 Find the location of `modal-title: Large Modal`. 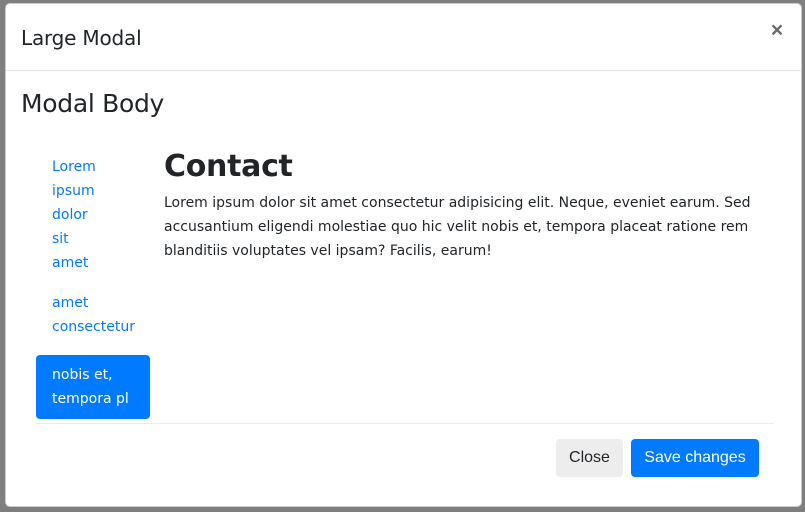

modal-title: Large Modal is located at coordinates (81, 38).